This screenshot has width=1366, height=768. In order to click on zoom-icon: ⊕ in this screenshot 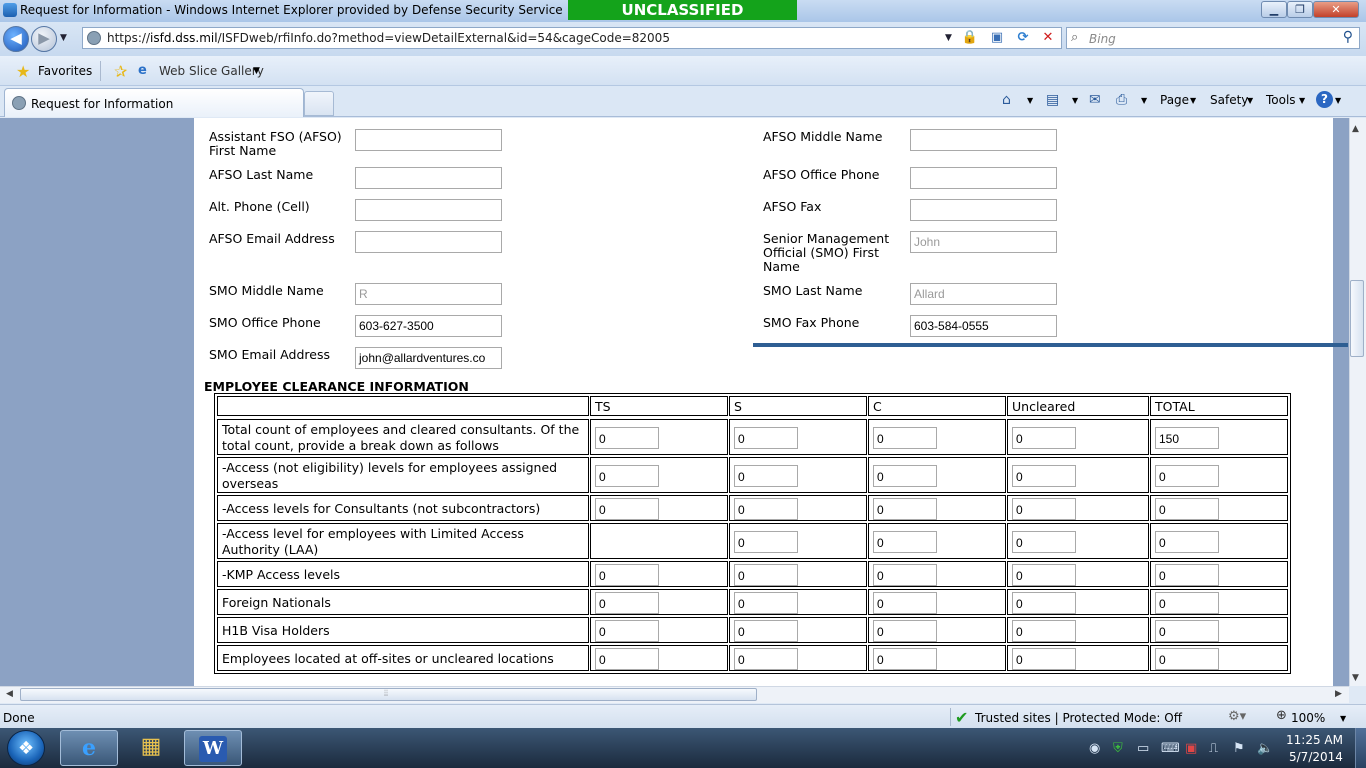, I will do `click(1281, 715)`.